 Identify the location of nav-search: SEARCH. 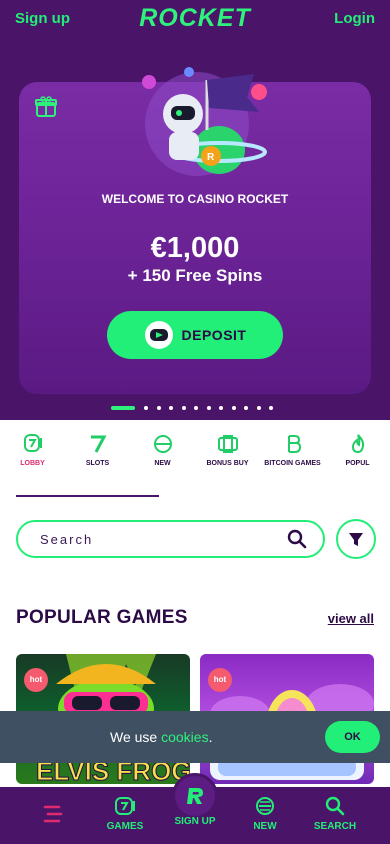
(335, 813).